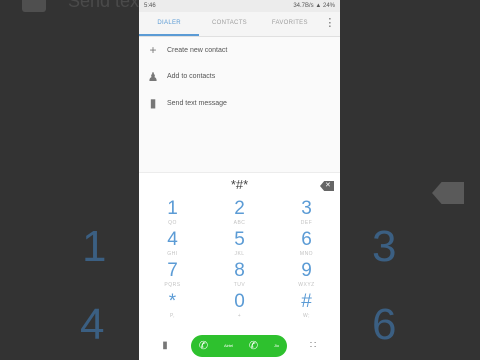 The image size is (480, 360). I want to click on key-letters: W;, so click(306, 316).